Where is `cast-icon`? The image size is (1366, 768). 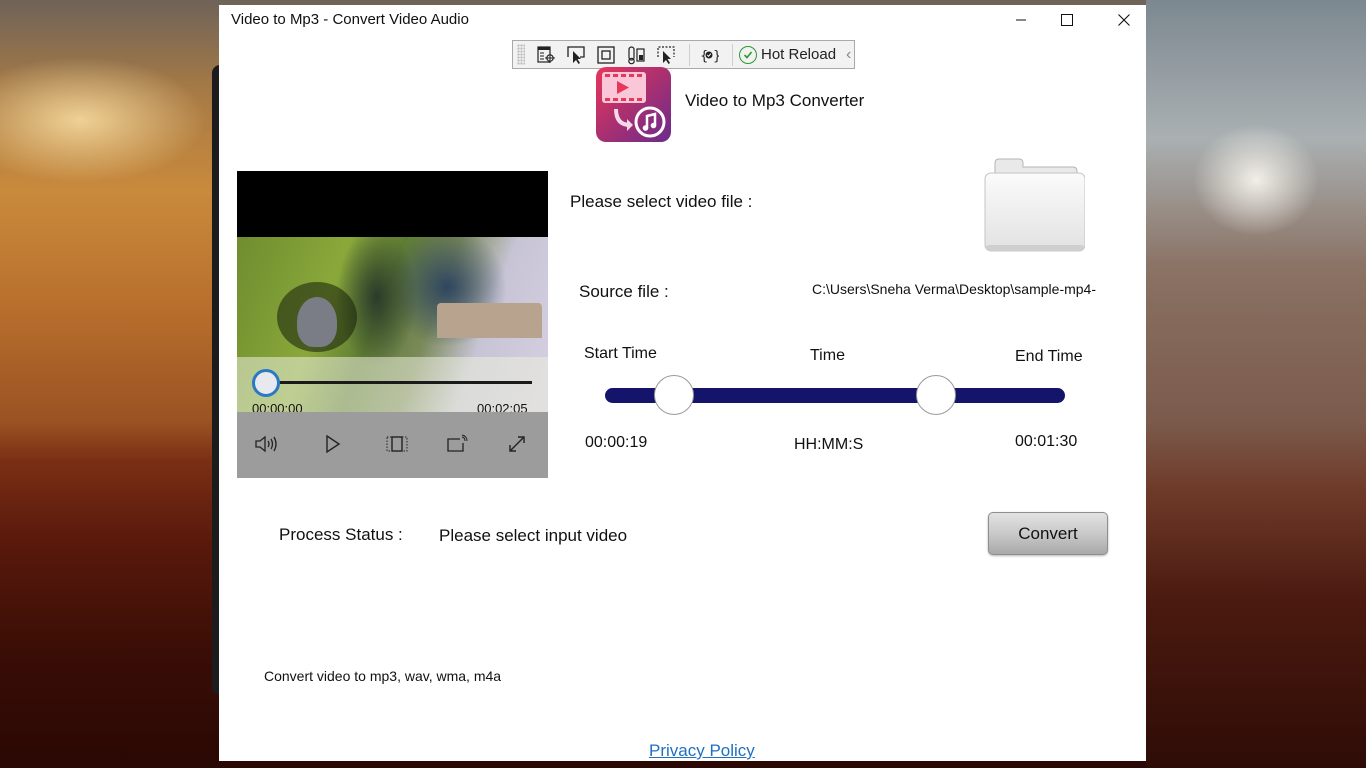 cast-icon is located at coordinates (457, 443).